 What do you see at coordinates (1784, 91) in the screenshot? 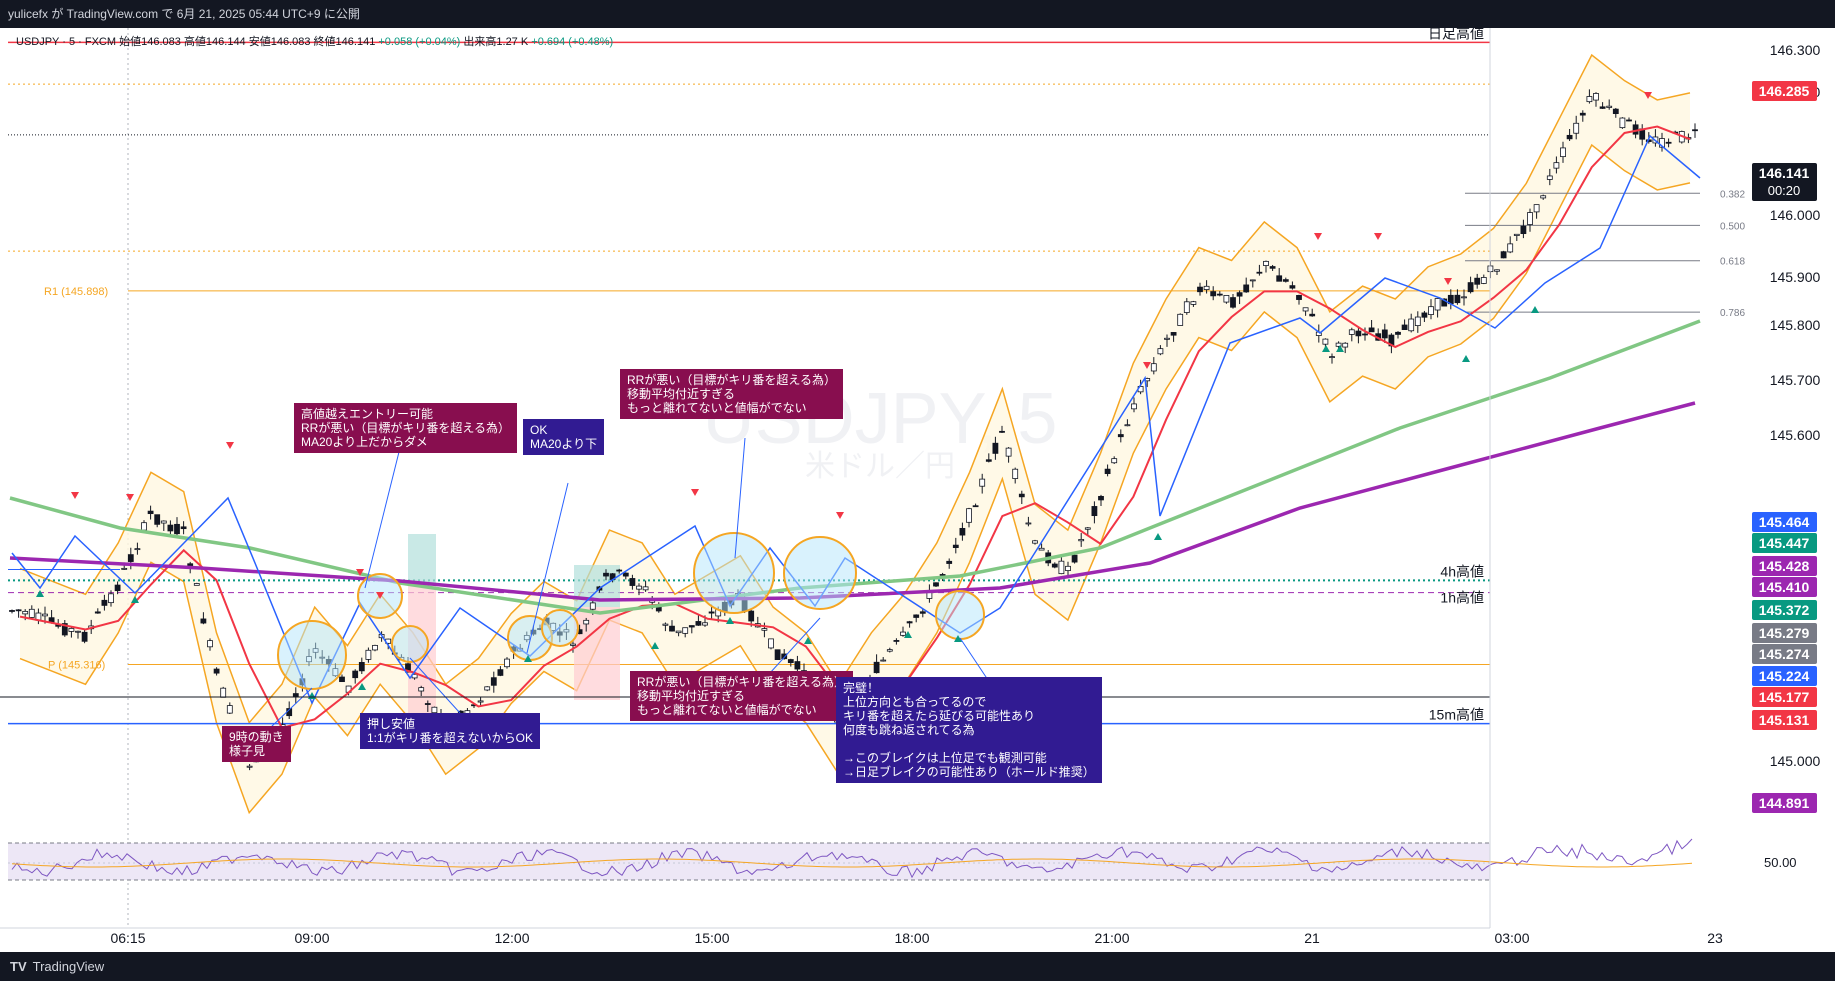
I see `price-label: 146.285` at bounding box center [1784, 91].